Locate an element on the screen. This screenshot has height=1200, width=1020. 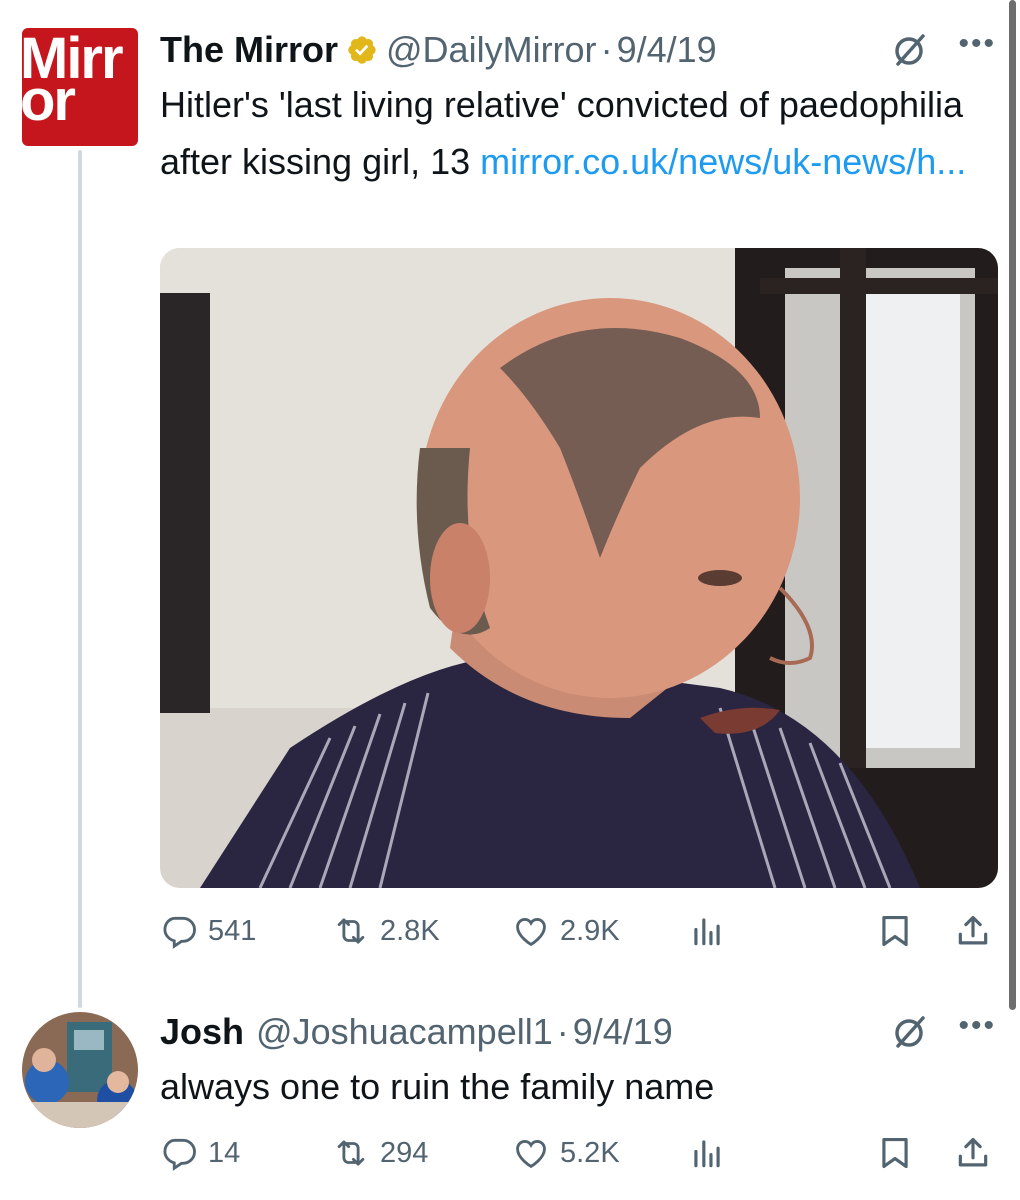
author-handle: @Joshuacampell1 is located at coordinates (404, 1032).